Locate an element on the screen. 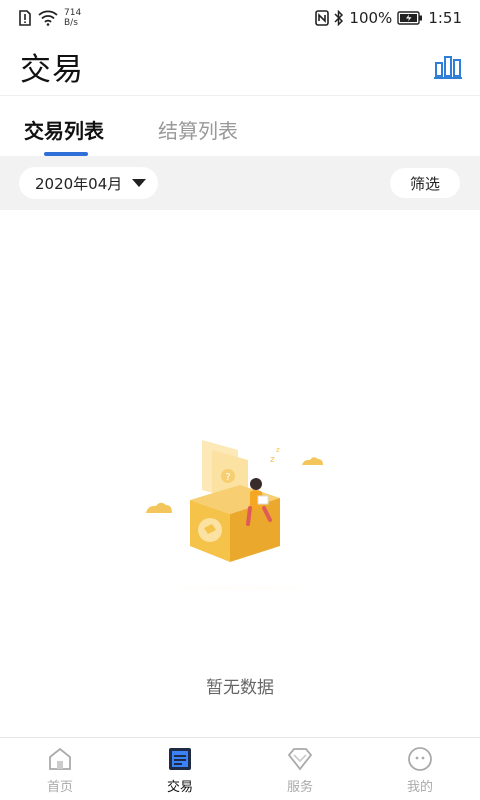  bluetooth-icon is located at coordinates (339, 18).